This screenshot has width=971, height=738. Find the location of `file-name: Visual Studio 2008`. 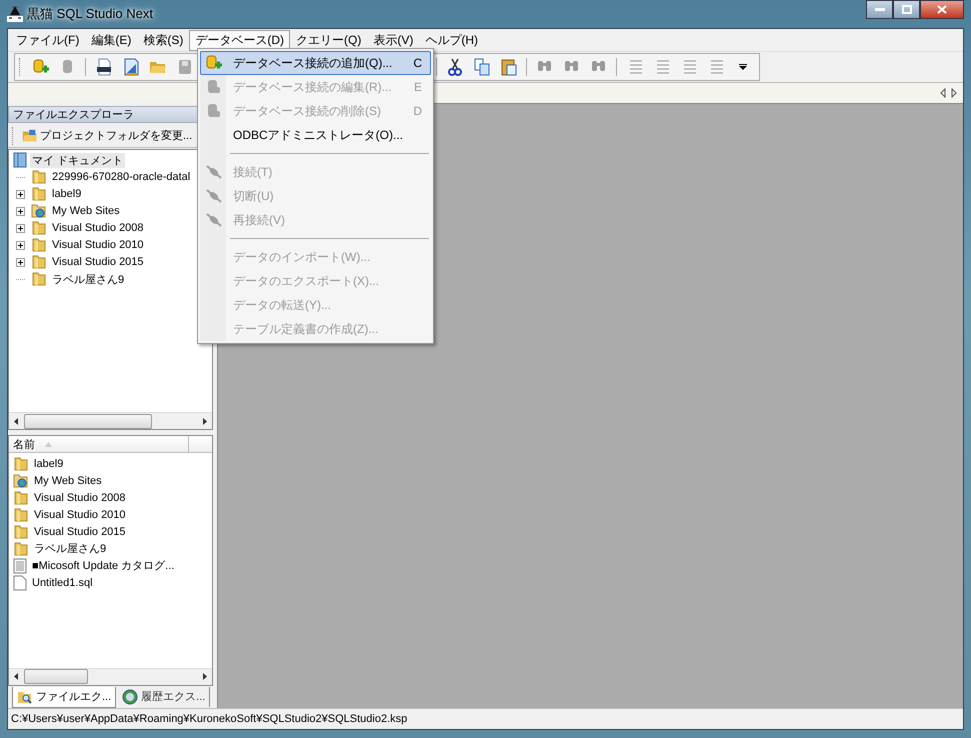

file-name: Visual Studio 2008 is located at coordinates (80, 498).